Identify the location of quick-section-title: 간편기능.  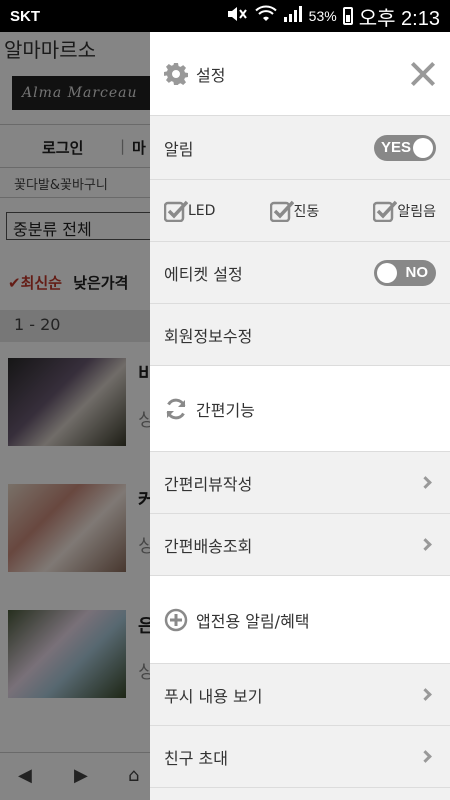
(225, 410).